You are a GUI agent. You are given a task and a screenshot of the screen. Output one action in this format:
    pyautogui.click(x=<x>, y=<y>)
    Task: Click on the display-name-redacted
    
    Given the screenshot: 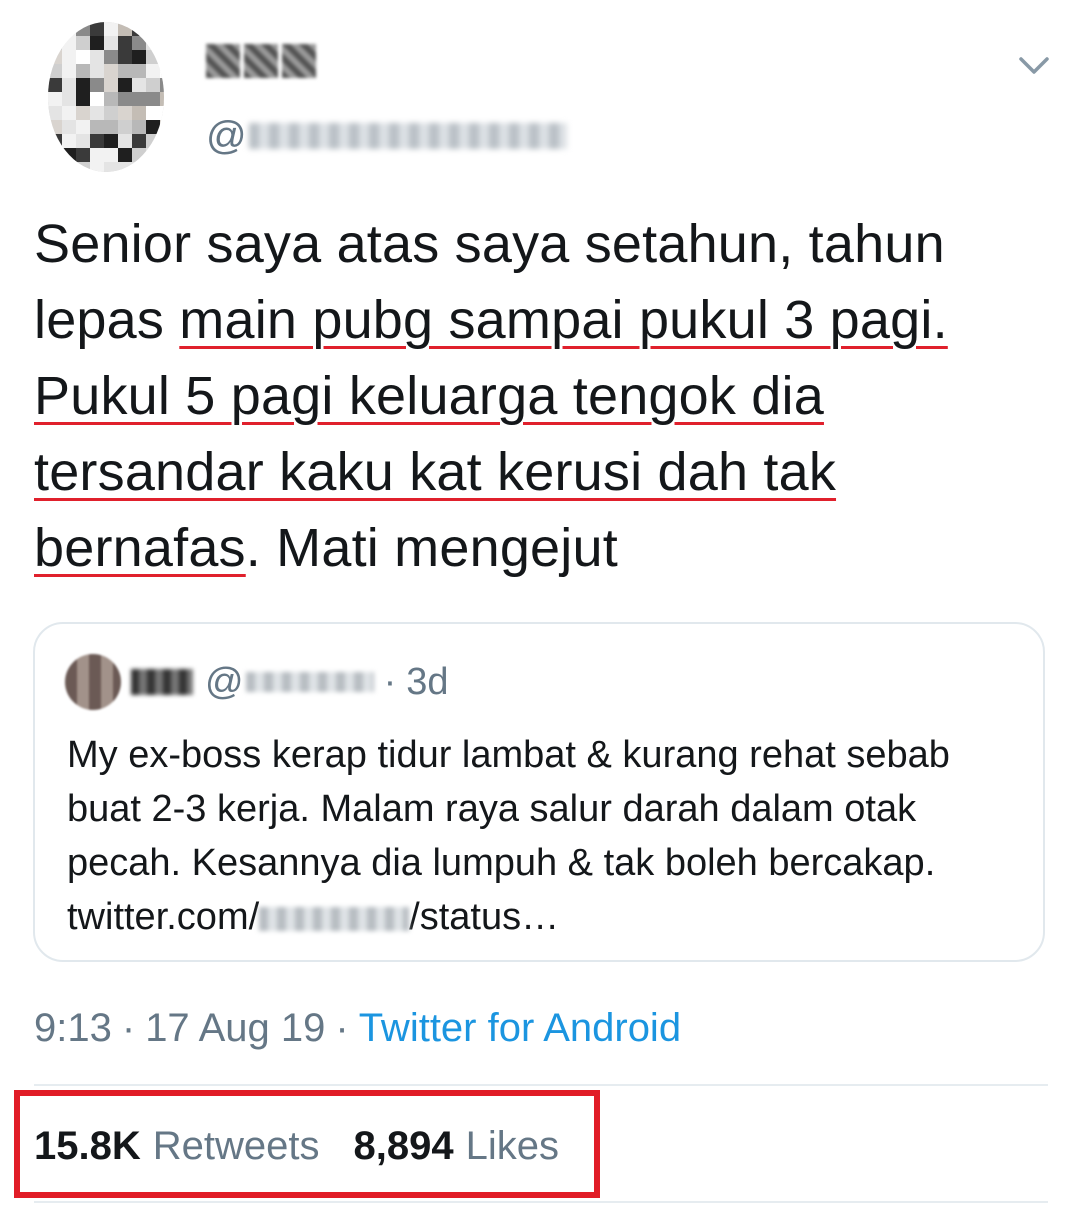 What is the action you would take?
    pyautogui.click(x=261, y=62)
    